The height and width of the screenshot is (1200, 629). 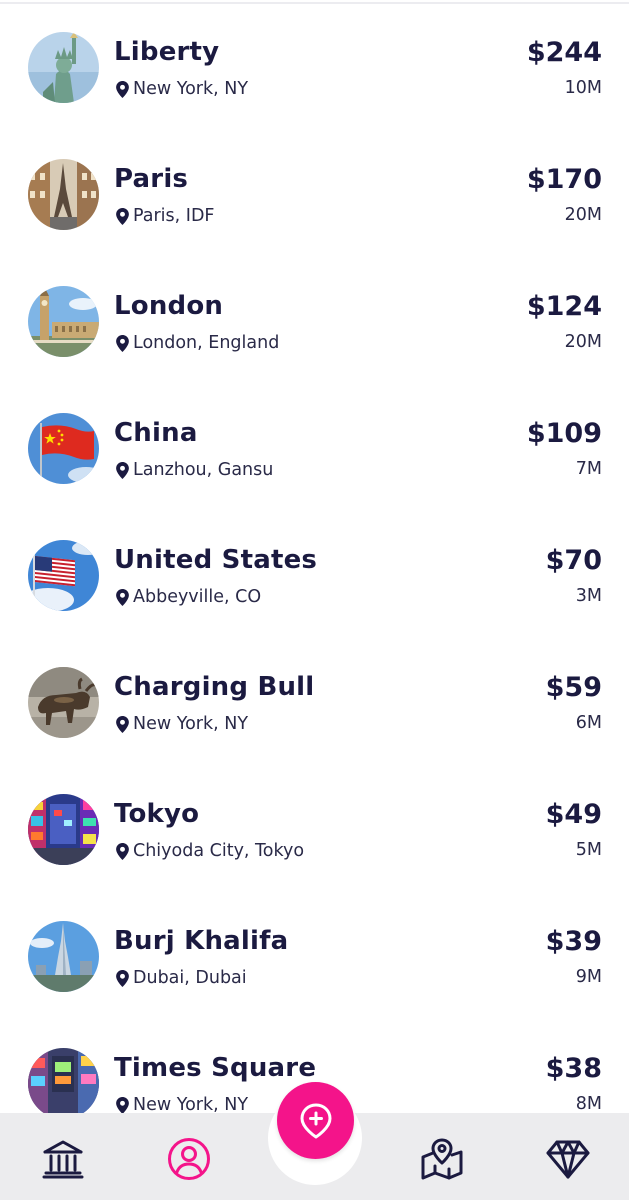 I want to click on list-item: Charging Bull New York, NY $59 6M, so click(x=314, y=698).